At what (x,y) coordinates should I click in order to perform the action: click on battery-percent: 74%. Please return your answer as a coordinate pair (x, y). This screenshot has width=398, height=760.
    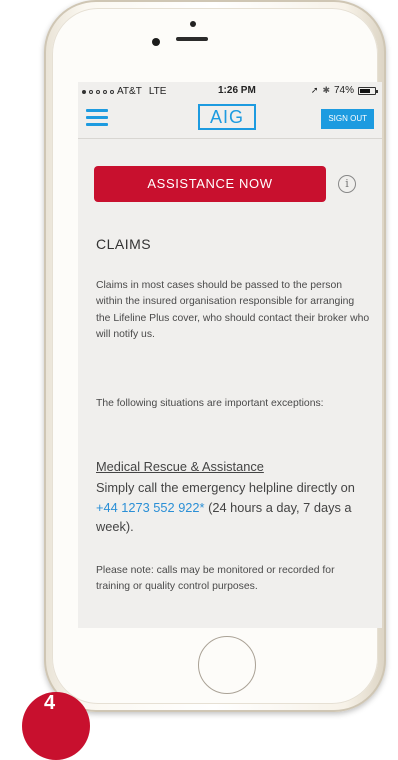
    Looking at the image, I should click on (343, 90).